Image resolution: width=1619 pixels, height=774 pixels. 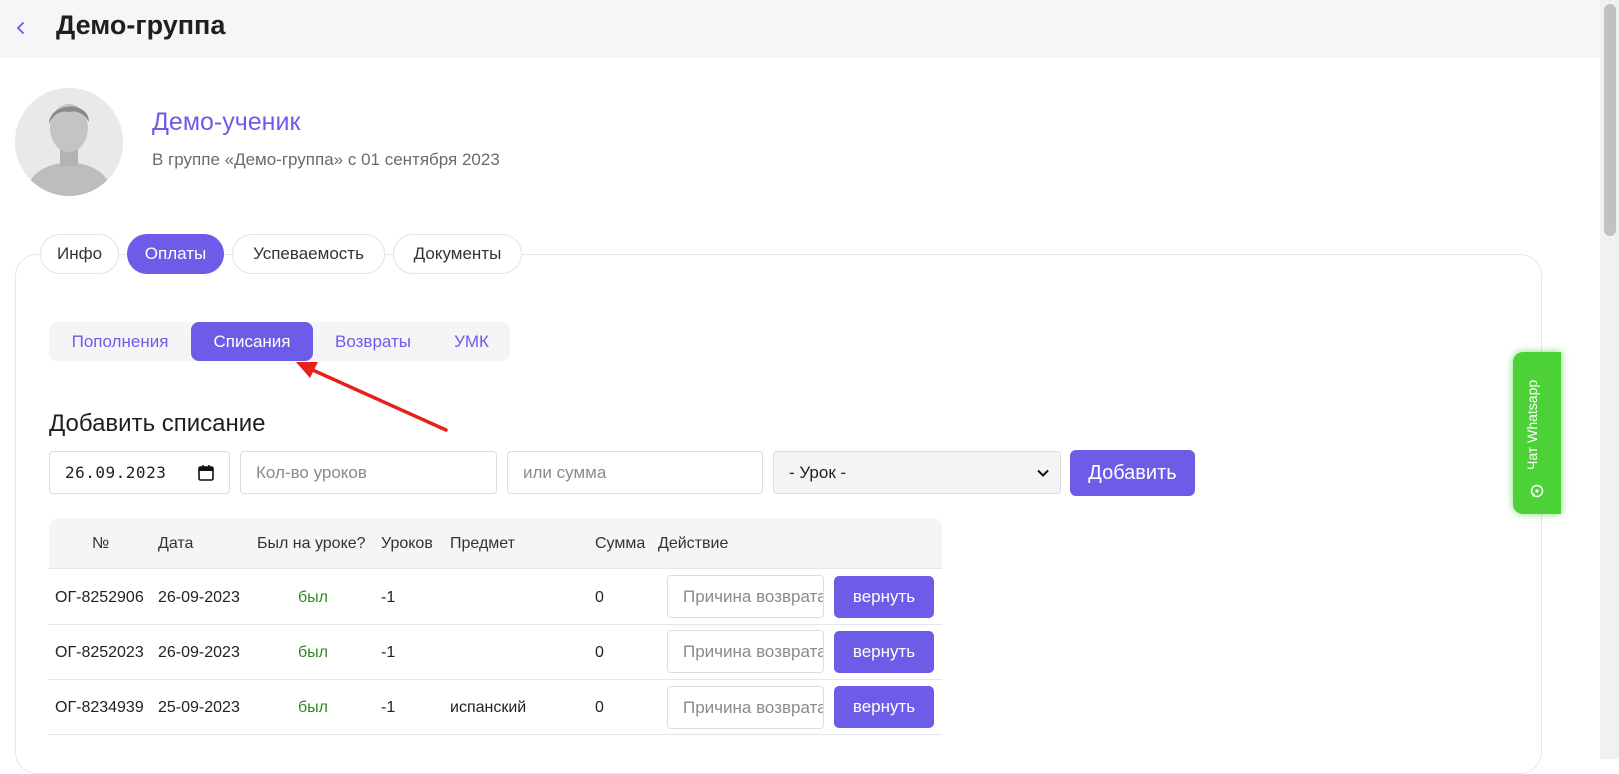 I want to click on row-id: ОГ-8252906, so click(x=99, y=597).